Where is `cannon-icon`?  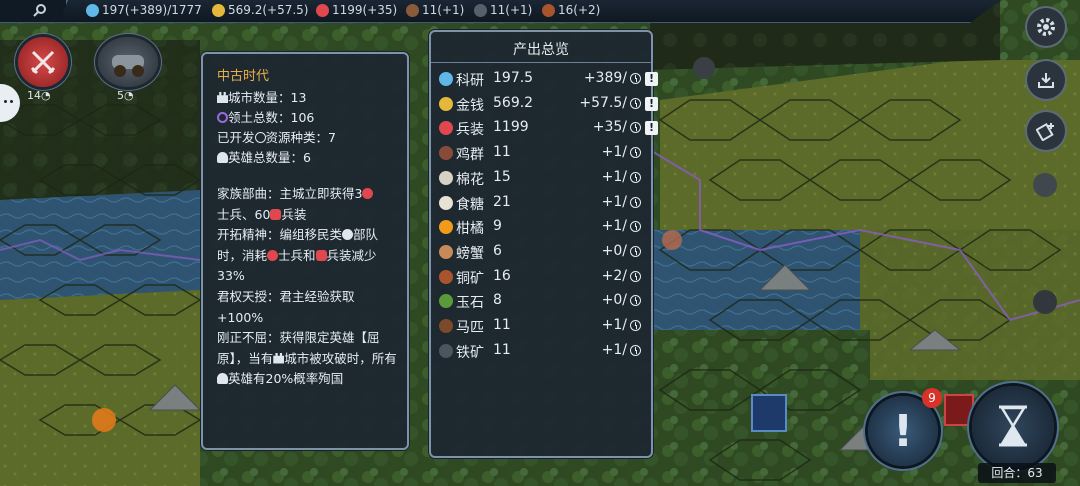
cannon-icon is located at coordinates (128, 66).